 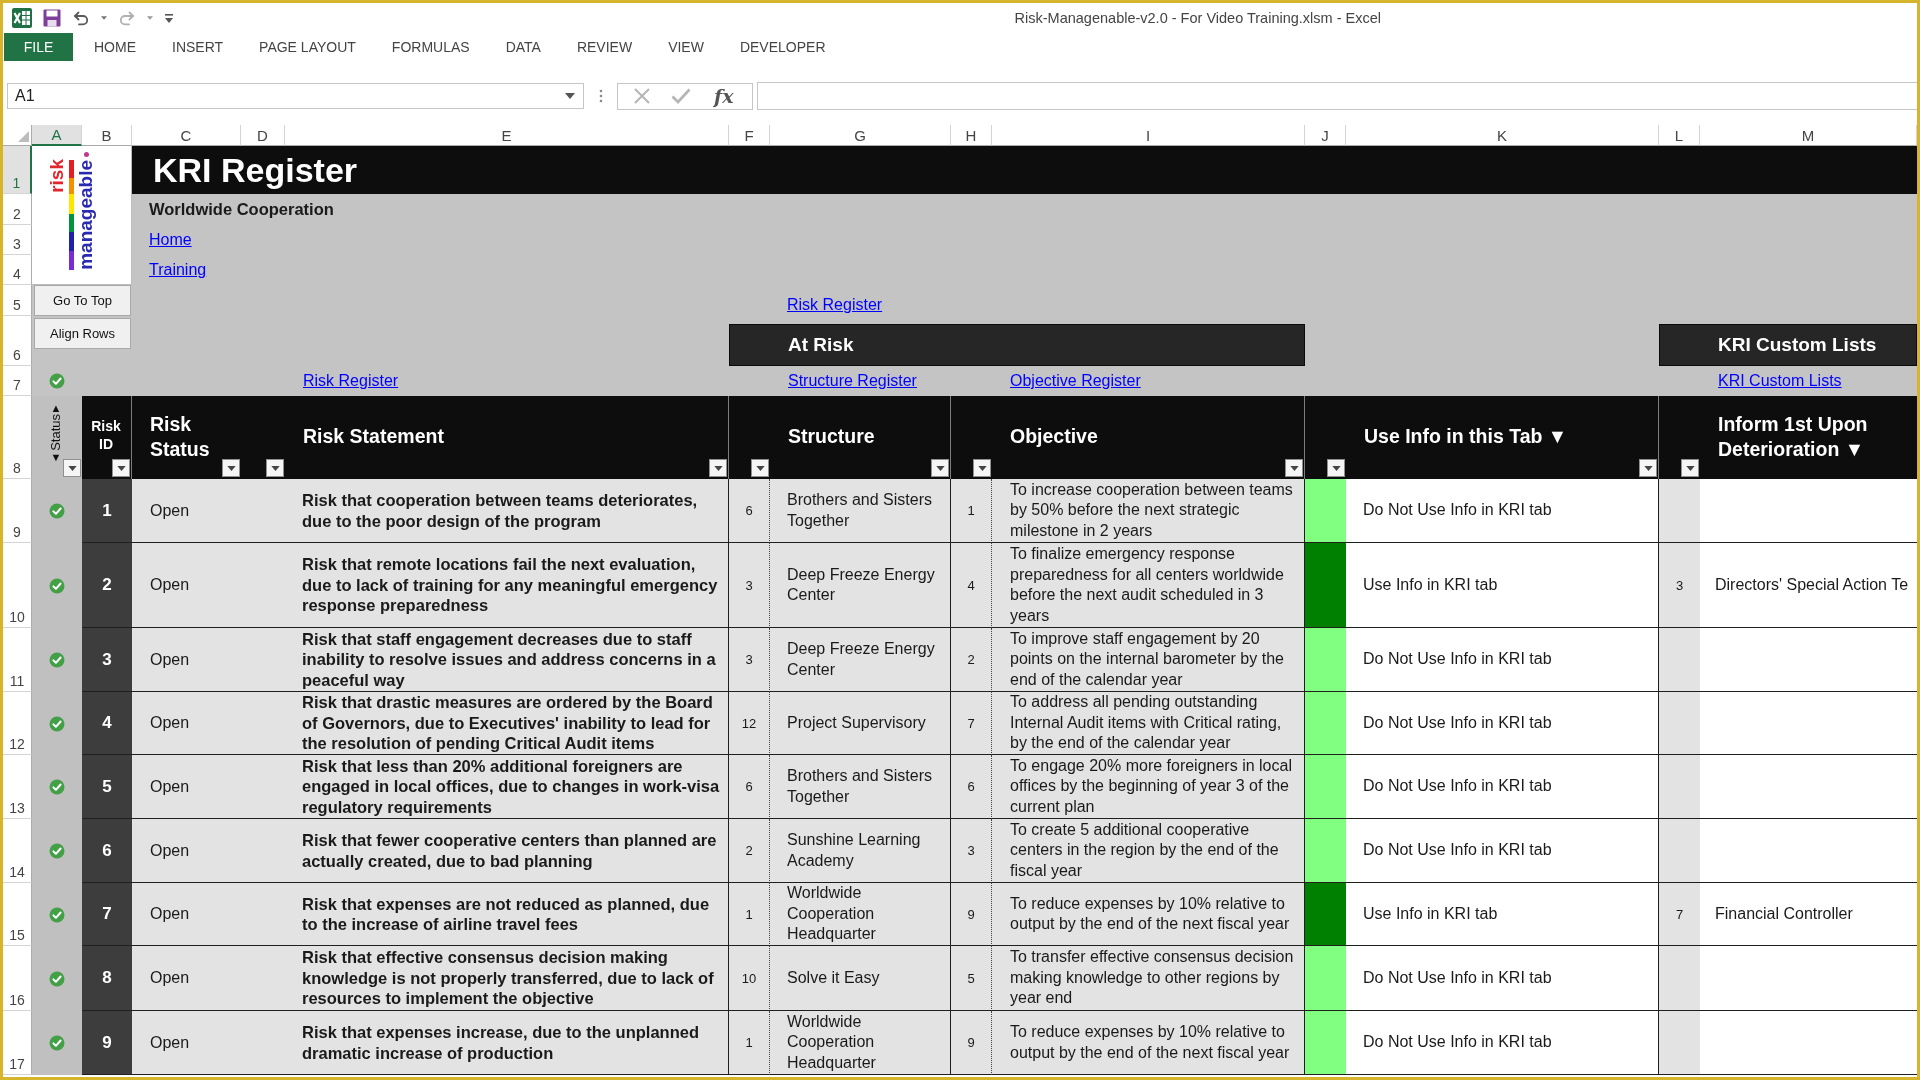 What do you see at coordinates (17, 341) in the screenshot?
I see `row-header: 6` at bounding box center [17, 341].